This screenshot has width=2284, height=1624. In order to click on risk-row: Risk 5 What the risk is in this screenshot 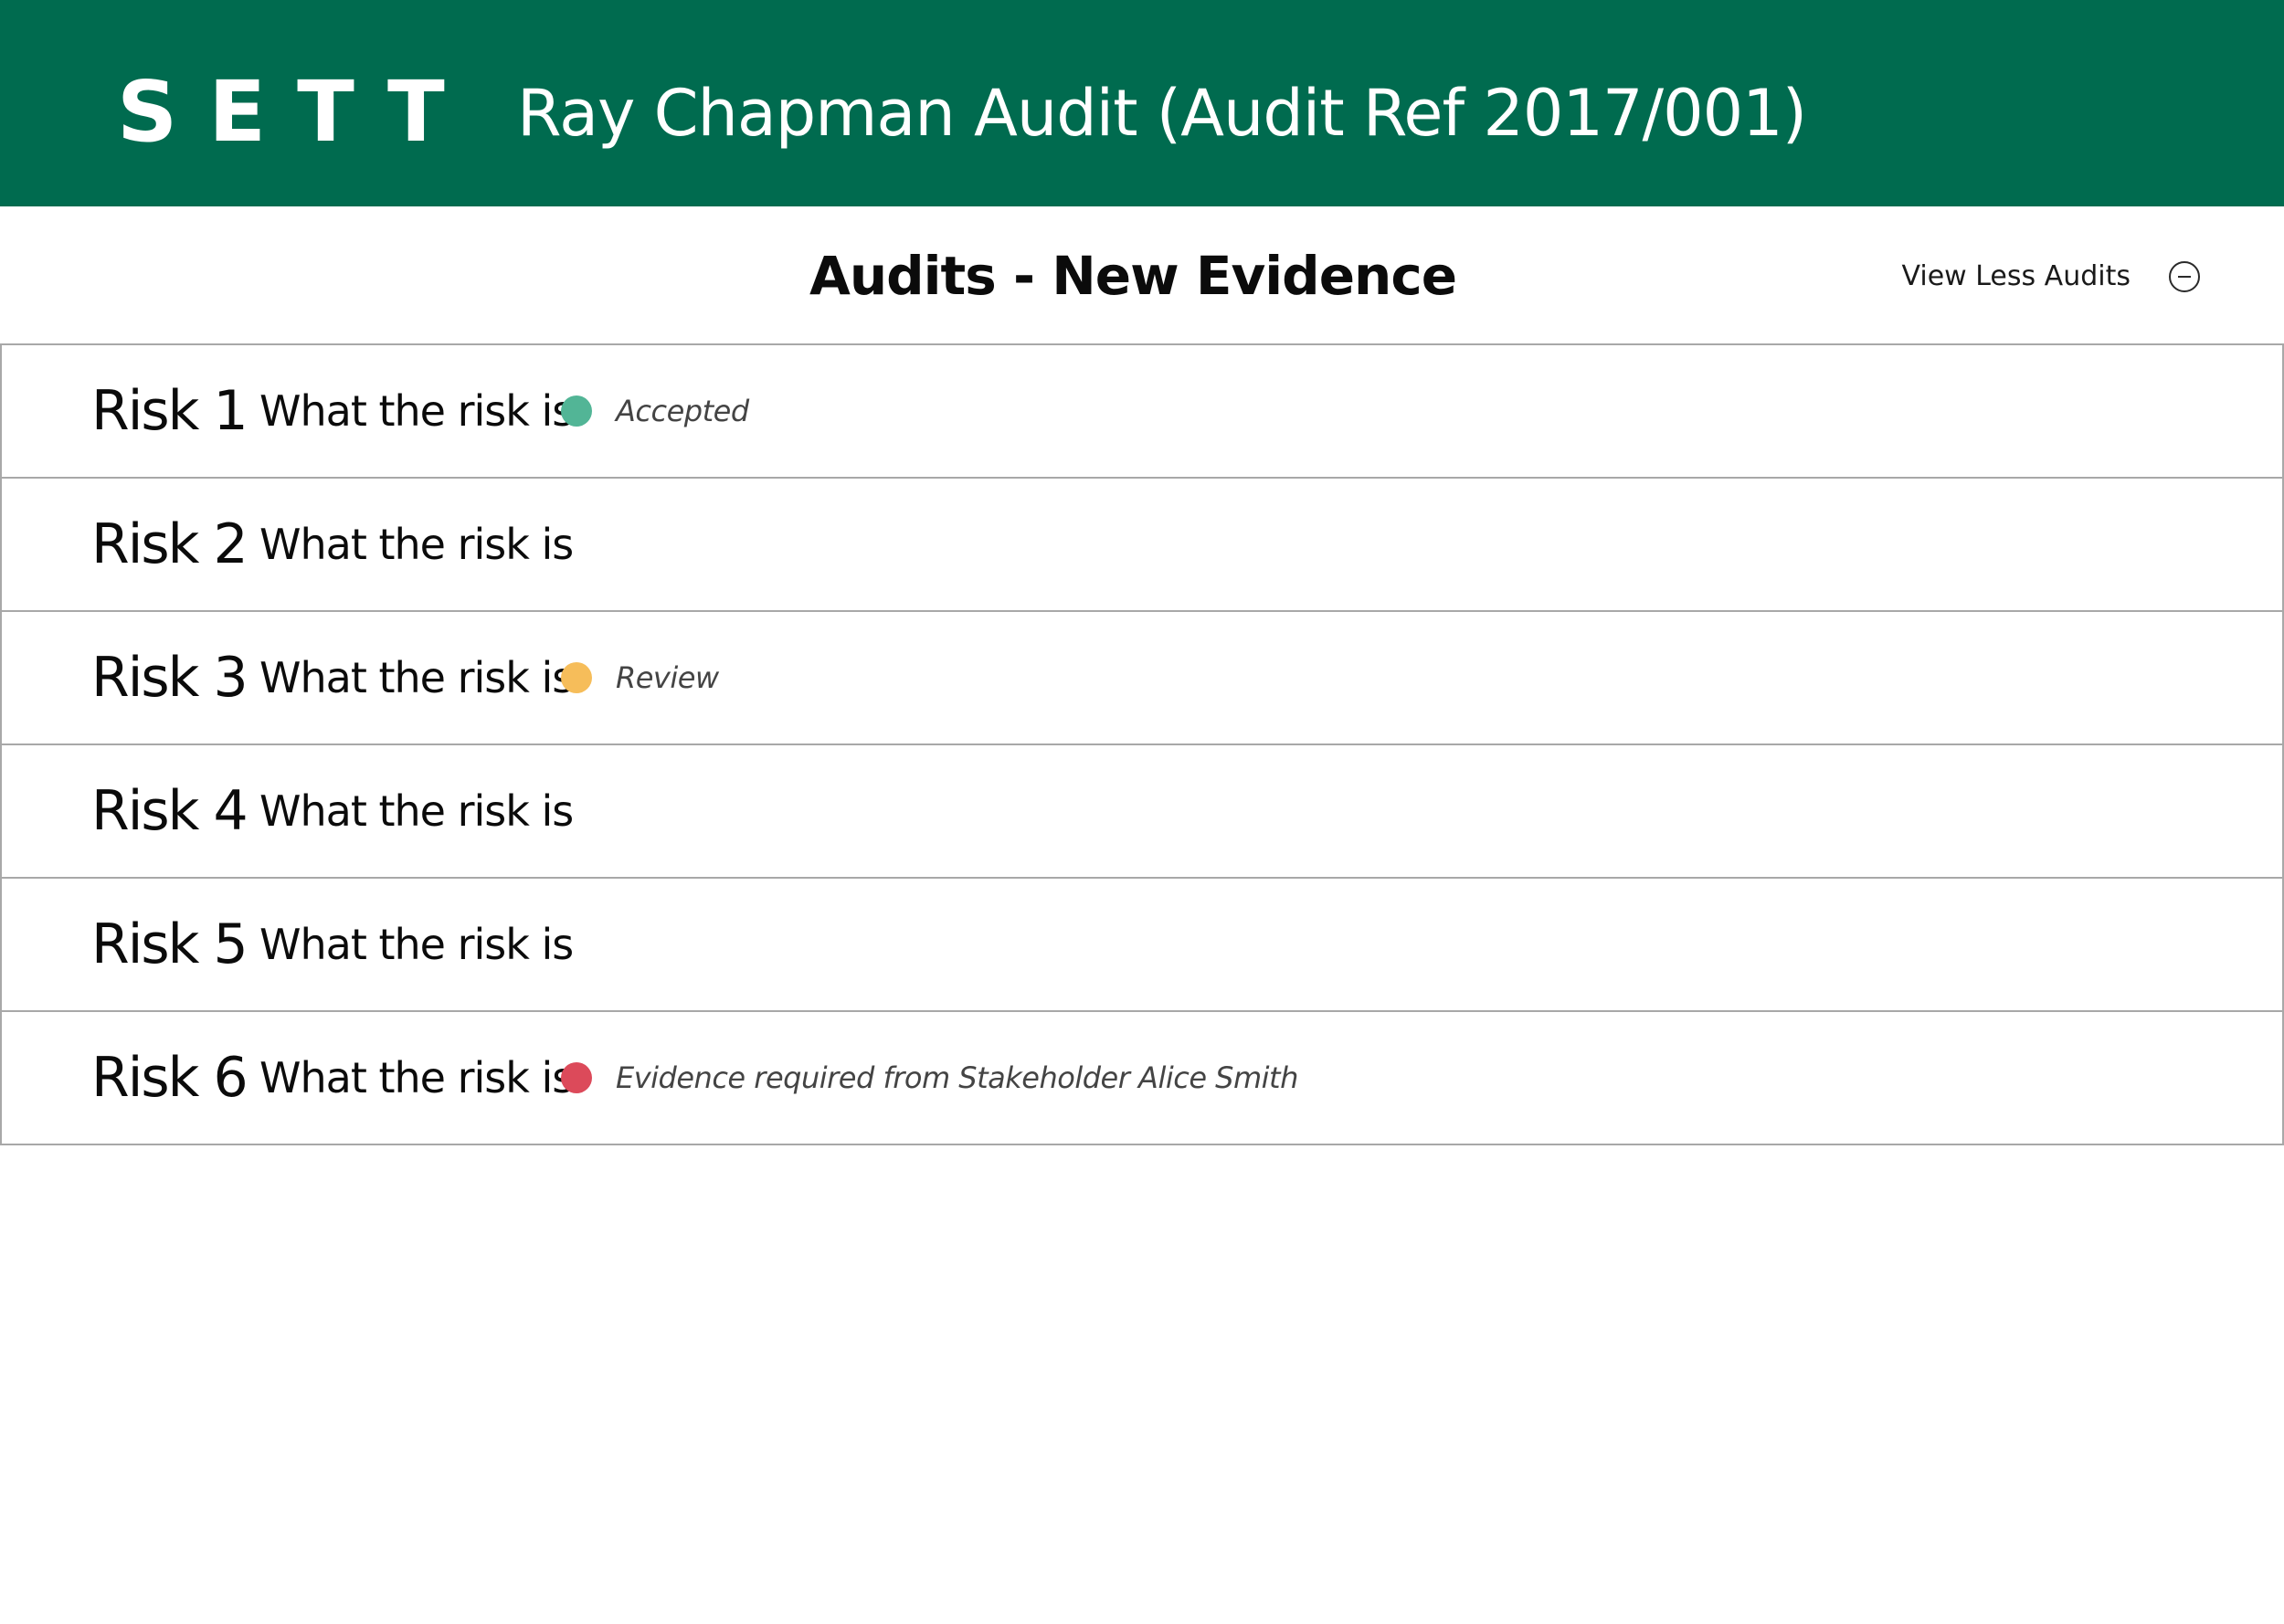, I will do `click(1142, 945)`.